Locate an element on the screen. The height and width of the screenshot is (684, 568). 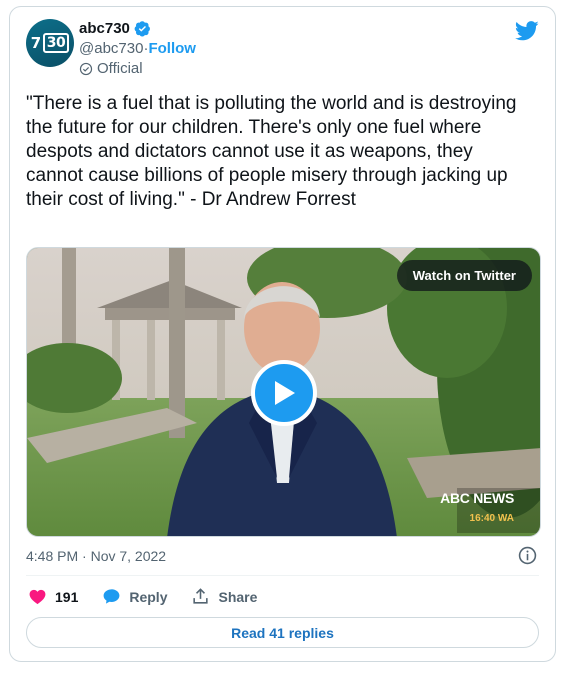
author-name-row: abc730 is located at coordinates (115, 28).